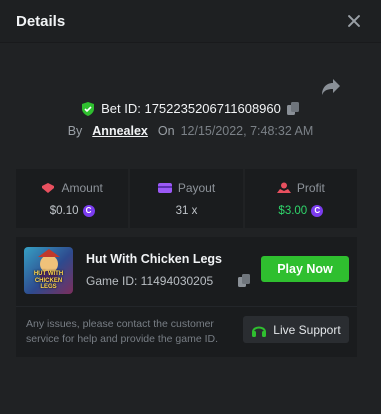 Image resolution: width=381 pixels, height=414 pixels. I want to click on stat-label: Payout, so click(196, 187).